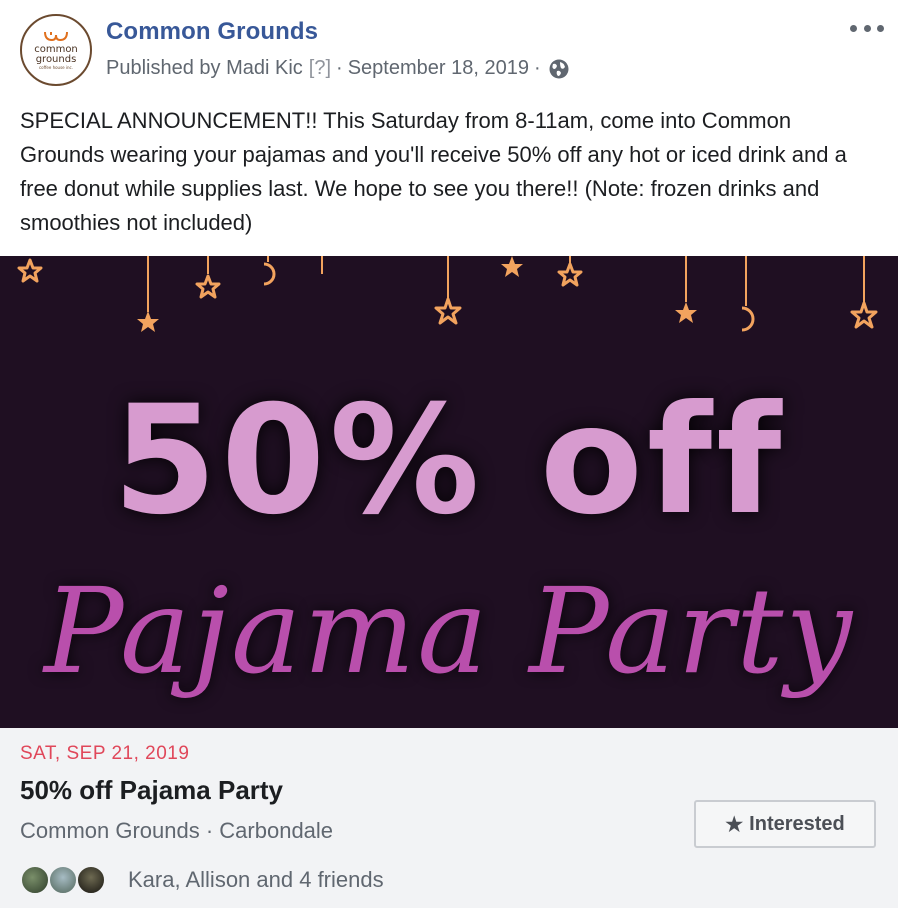  What do you see at coordinates (56, 36) in the screenshot?
I see `coffee-logo-icon` at bounding box center [56, 36].